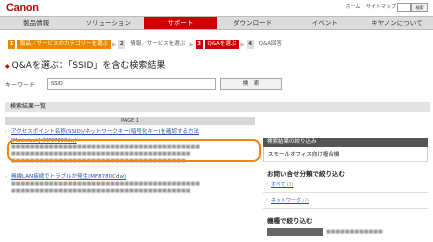 The image size is (433, 242). I want to click on step-3: 3 Q&Aを選ぶ ▶, so click(220, 44).